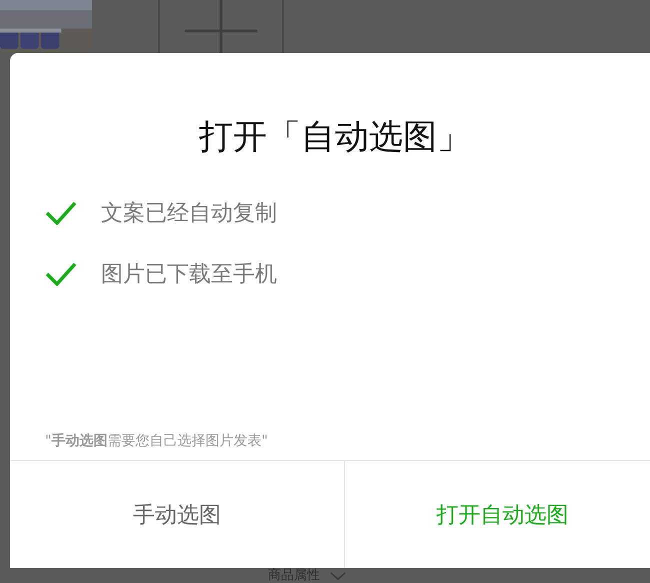 This screenshot has height=583, width=650. What do you see at coordinates (335, 137) in the screenshot?
I see `dialog-title: 打开「自动选图」` at bounding box center [335, 137].